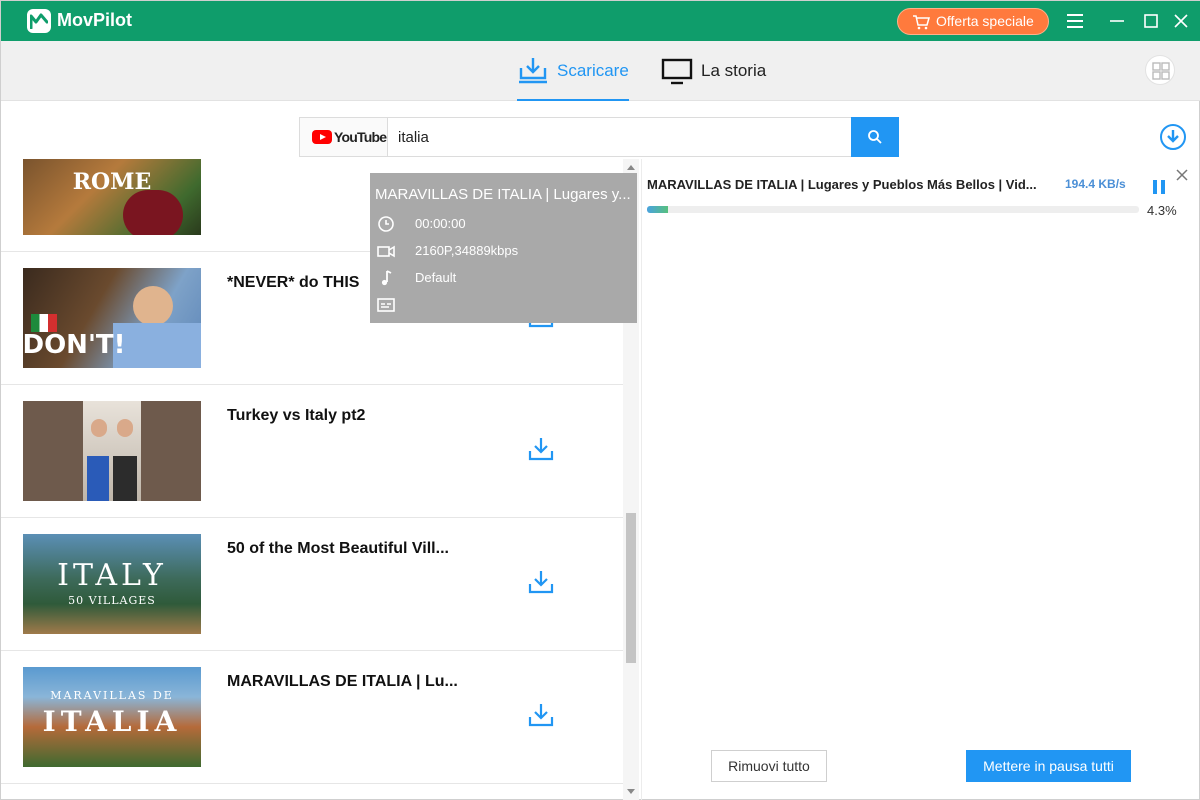 The image size is (1200, 800). What do you see at coordinates (112, 575) in the screenshot?
I see `thumbnail-text: ITALY` at bounding box center [112, 575].